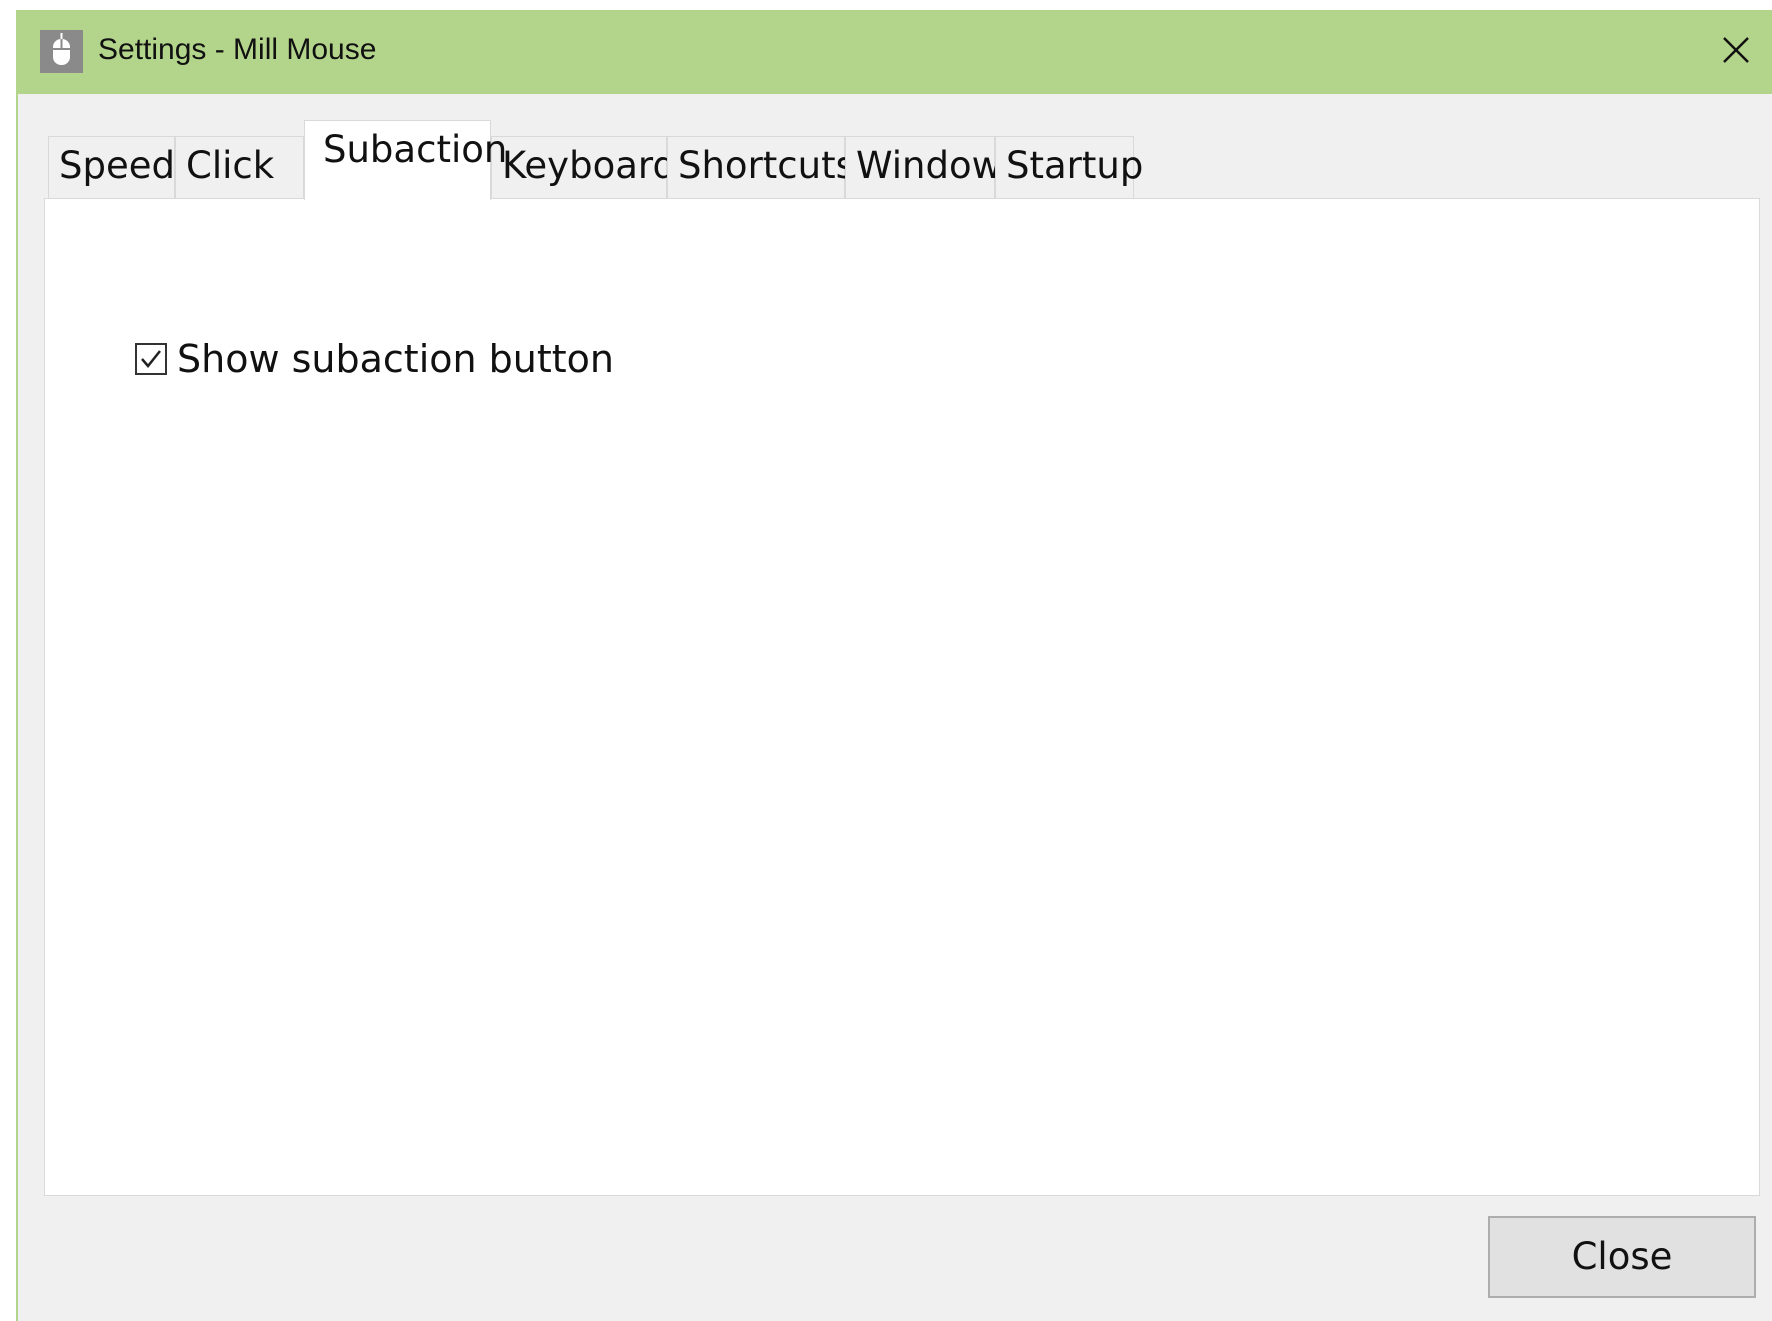 This screenshot has width=1772, height=1321. What do you see at coordinates (405, 160) in the screenshot?
I see `tab-subaction: Subaction` at bounding box center [405, 160].